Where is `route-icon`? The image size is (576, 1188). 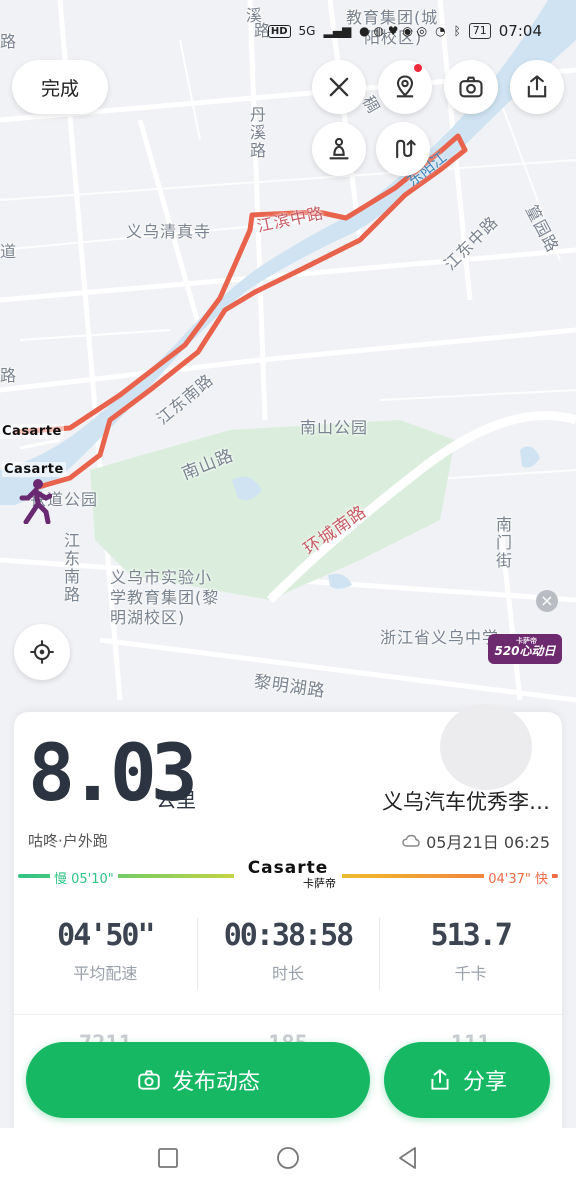 route-icon is located at coordinates (406, 149).